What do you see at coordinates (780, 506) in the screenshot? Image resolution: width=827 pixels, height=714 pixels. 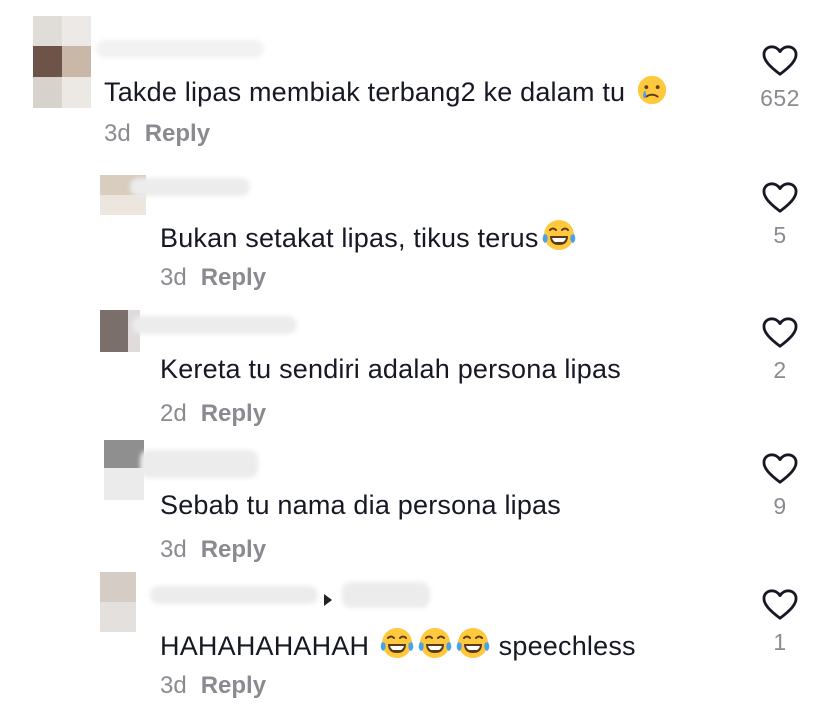 I see `like-count: 9` at bounding box center [780, 506].